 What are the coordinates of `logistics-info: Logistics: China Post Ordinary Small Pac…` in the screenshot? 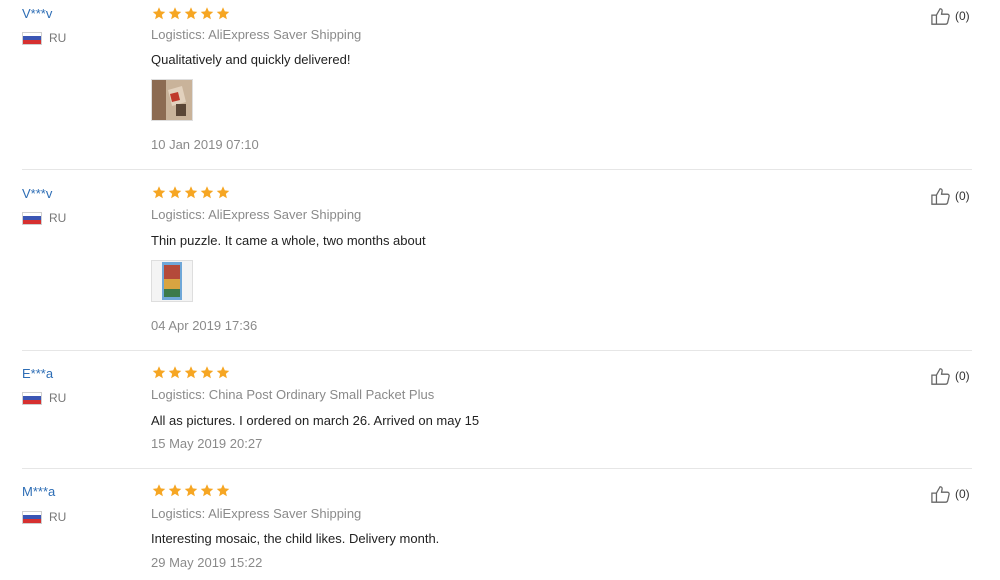 It's located at (293, 394).